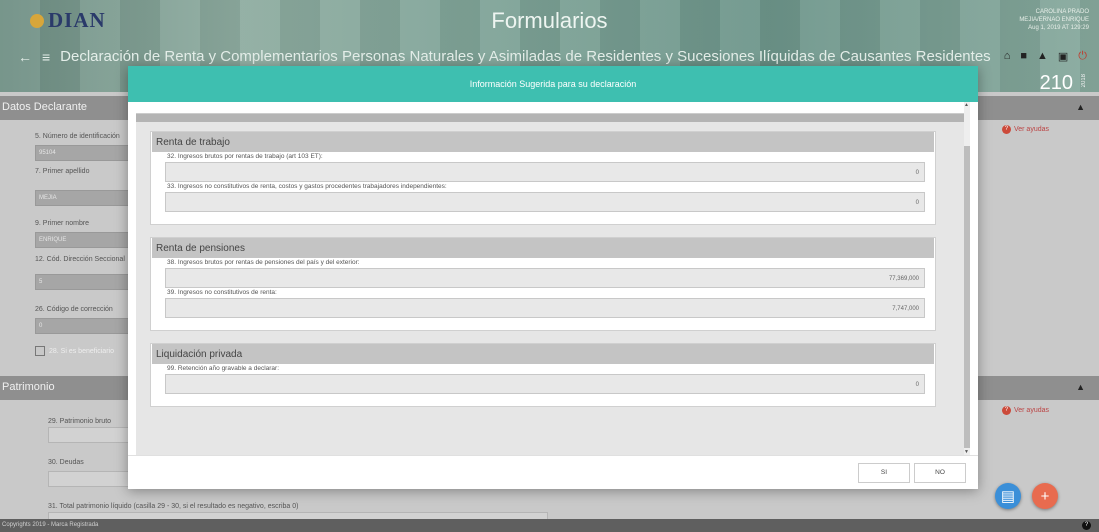  What do you see at coordinates (223, 368) in the screenshot?
I see `field-label: 99. Retención año gravable a declarar:` at bounding box center [223, 368].